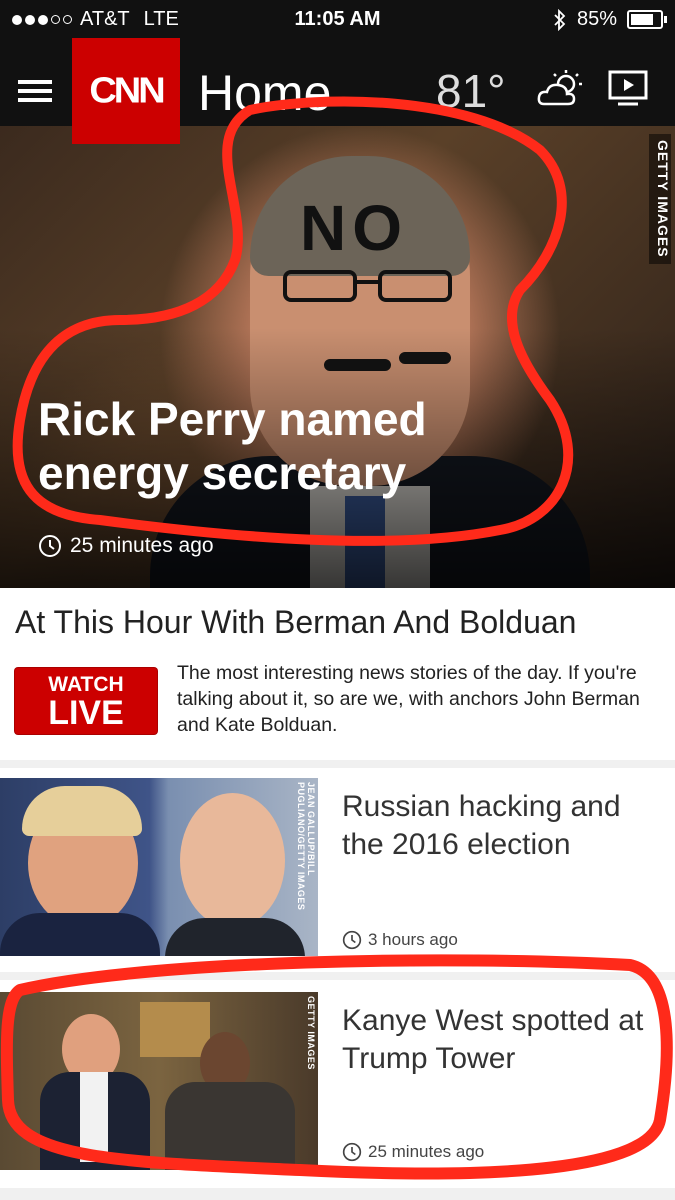  Describe the element at coordinates (628, 89) in the screenshot. I see `tv-play-icon` at that location.